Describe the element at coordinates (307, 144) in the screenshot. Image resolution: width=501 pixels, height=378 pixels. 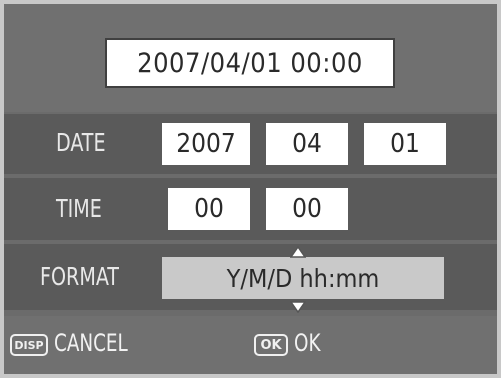
I see `month-field: 04` at that location.